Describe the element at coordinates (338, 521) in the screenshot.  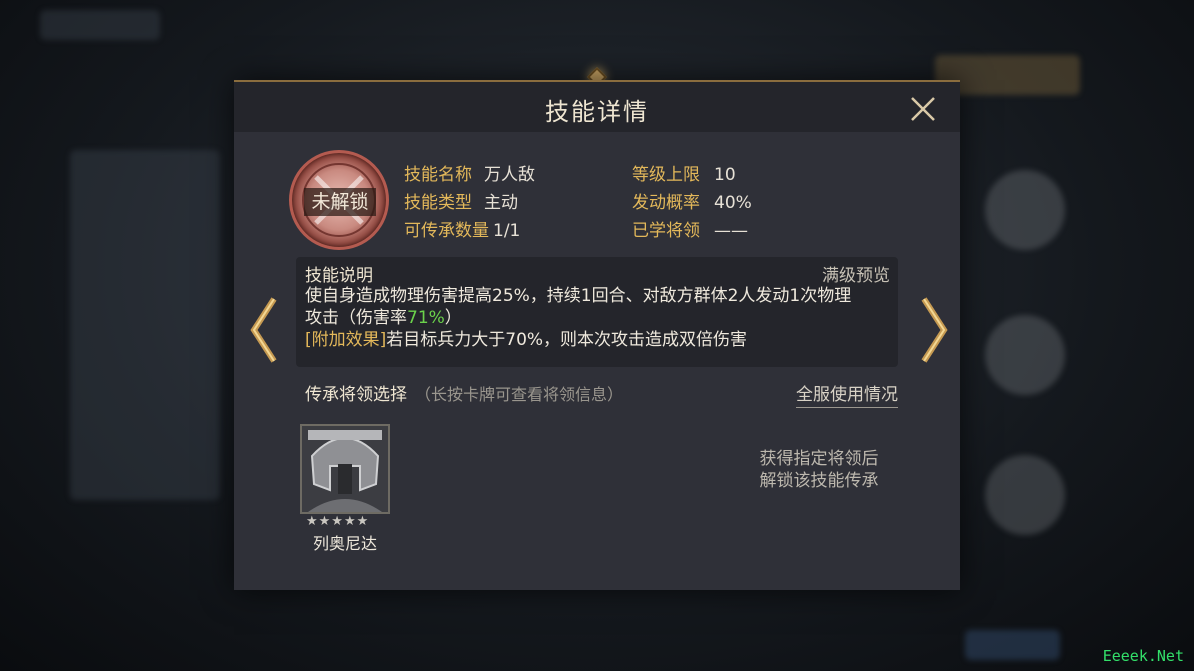
I see `general-star-rating: ★★★★★` at that location.